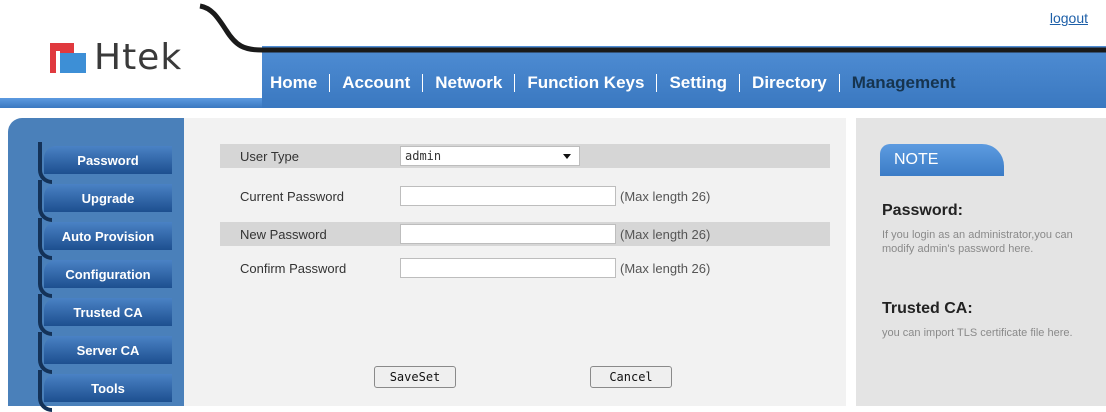 The height and width of the screenshot is (412, 1106). What do you see at coordinates (904, 83) in the screenshot?
I see `nav-management: Management` at bounding box center [904, 83].